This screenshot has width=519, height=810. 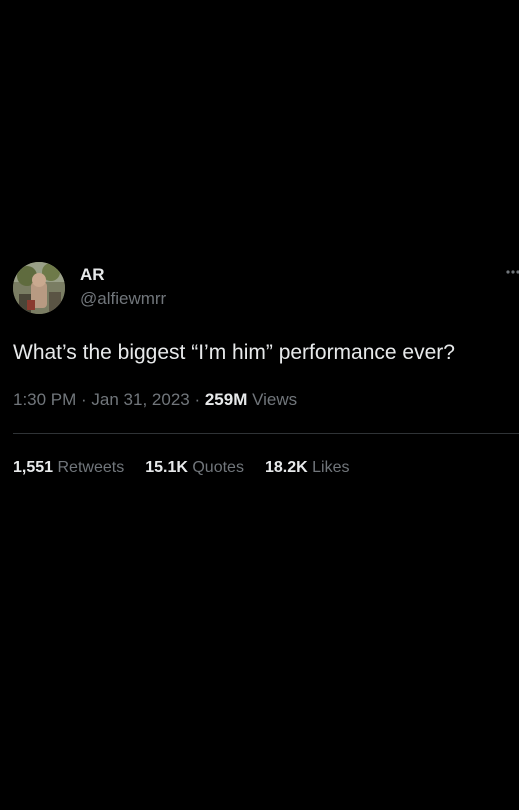 I want to click on likes-stat: 18.2K Likes, so click(x=307, y=468).